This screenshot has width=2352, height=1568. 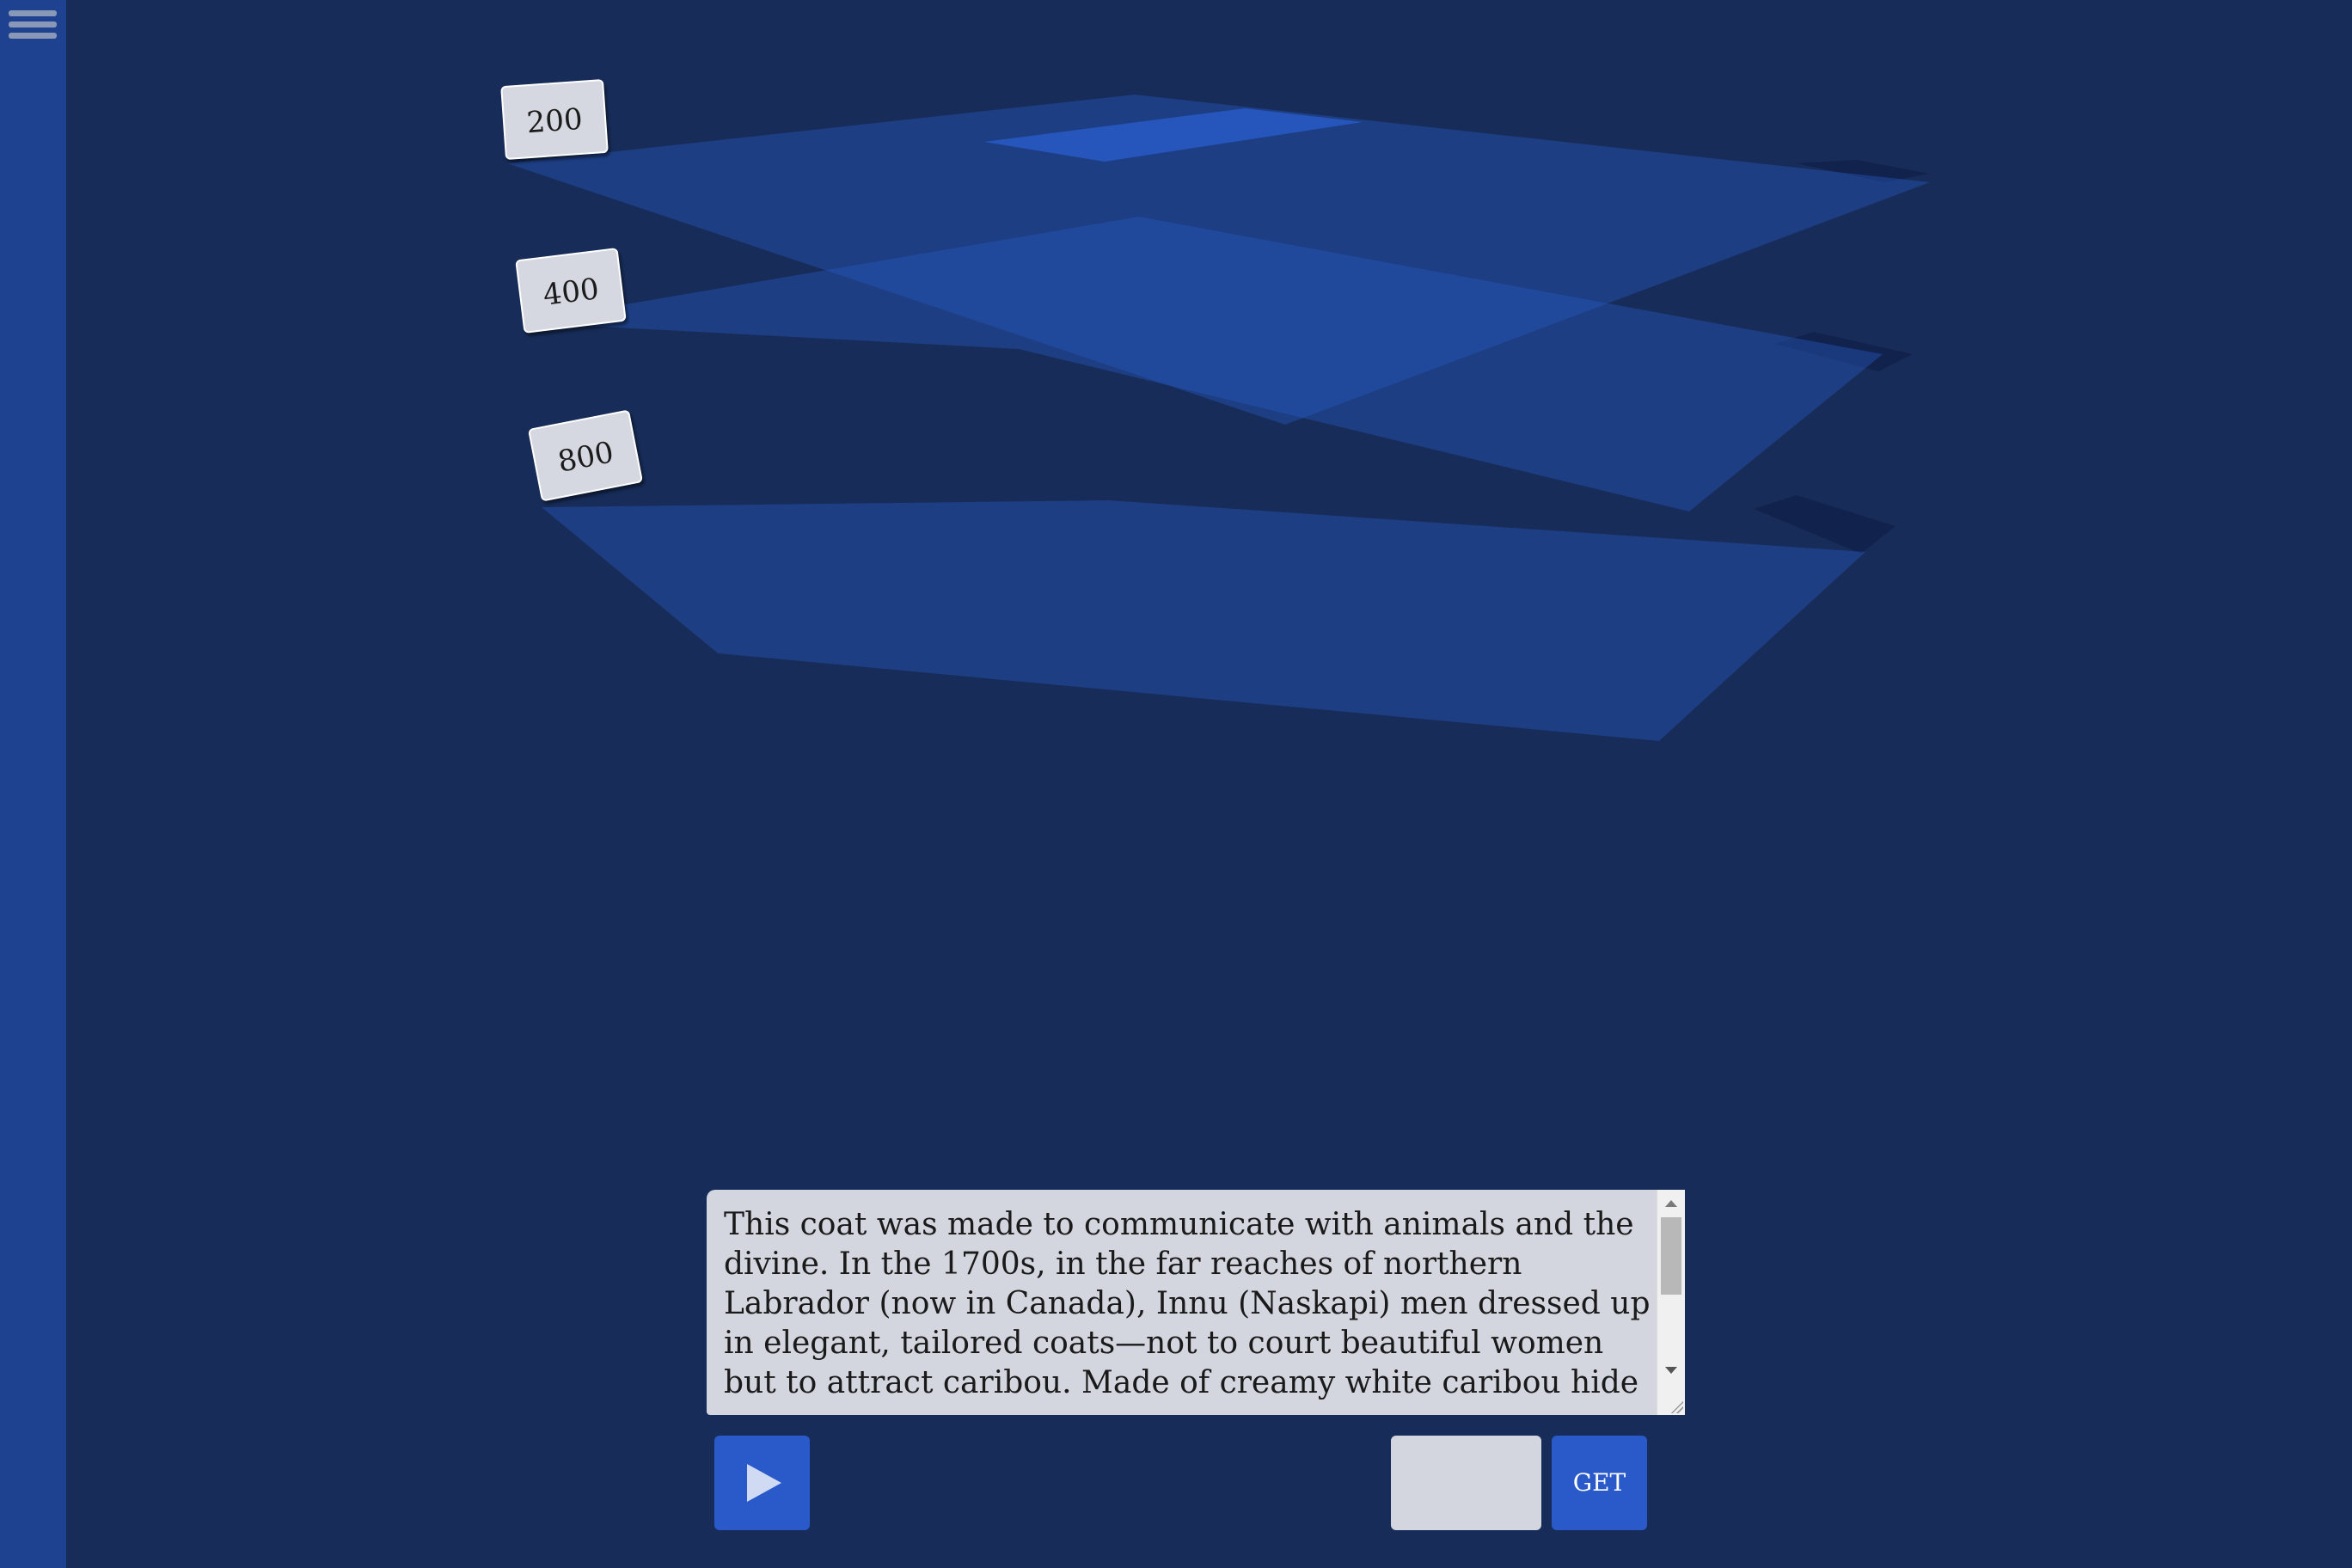 What do you see at coordinates (571, 291) in the screenshot?
I see `level-tag-400: 400` at bounding box center [571, 291].